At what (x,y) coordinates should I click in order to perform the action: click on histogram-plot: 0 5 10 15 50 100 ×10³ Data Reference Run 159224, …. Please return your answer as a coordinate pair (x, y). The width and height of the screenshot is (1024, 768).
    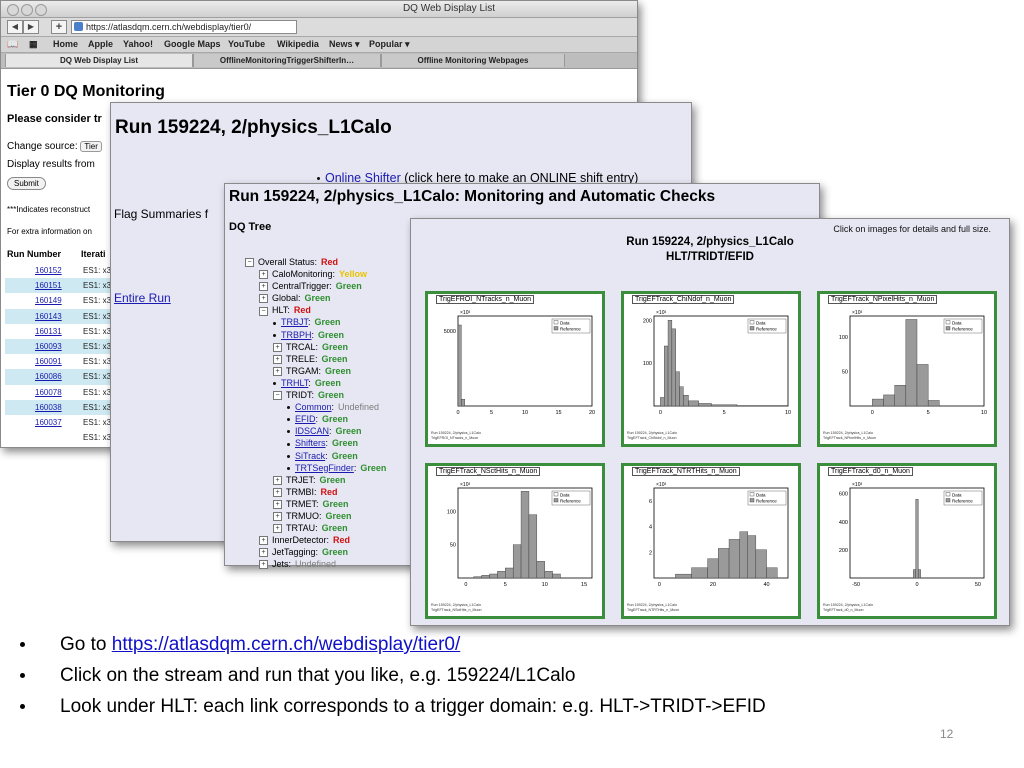
    Looking at the image, I should click on (515, 541).